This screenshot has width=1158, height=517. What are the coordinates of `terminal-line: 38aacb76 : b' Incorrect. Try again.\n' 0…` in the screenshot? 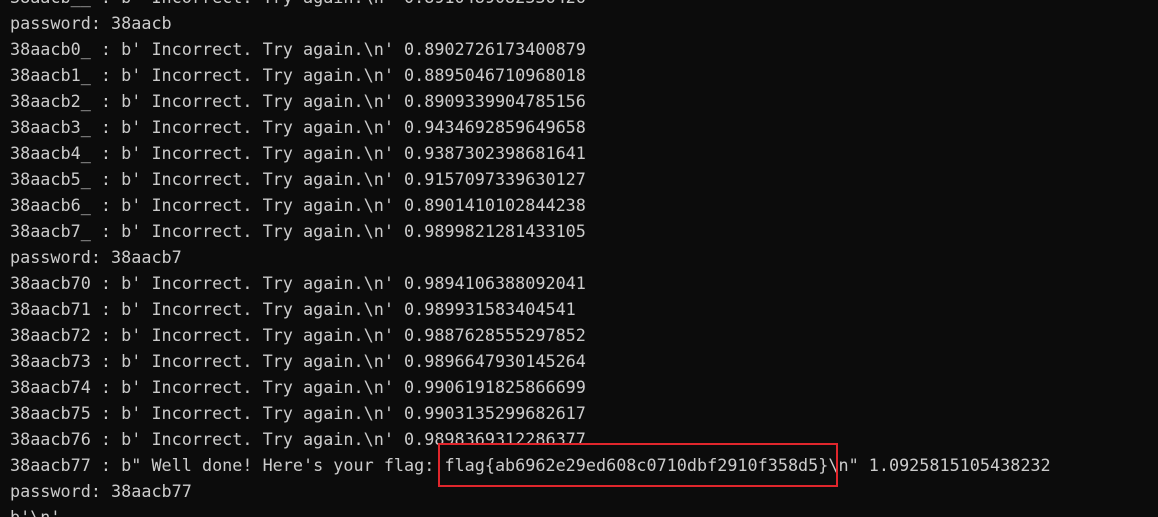 It's located at (298, 439).